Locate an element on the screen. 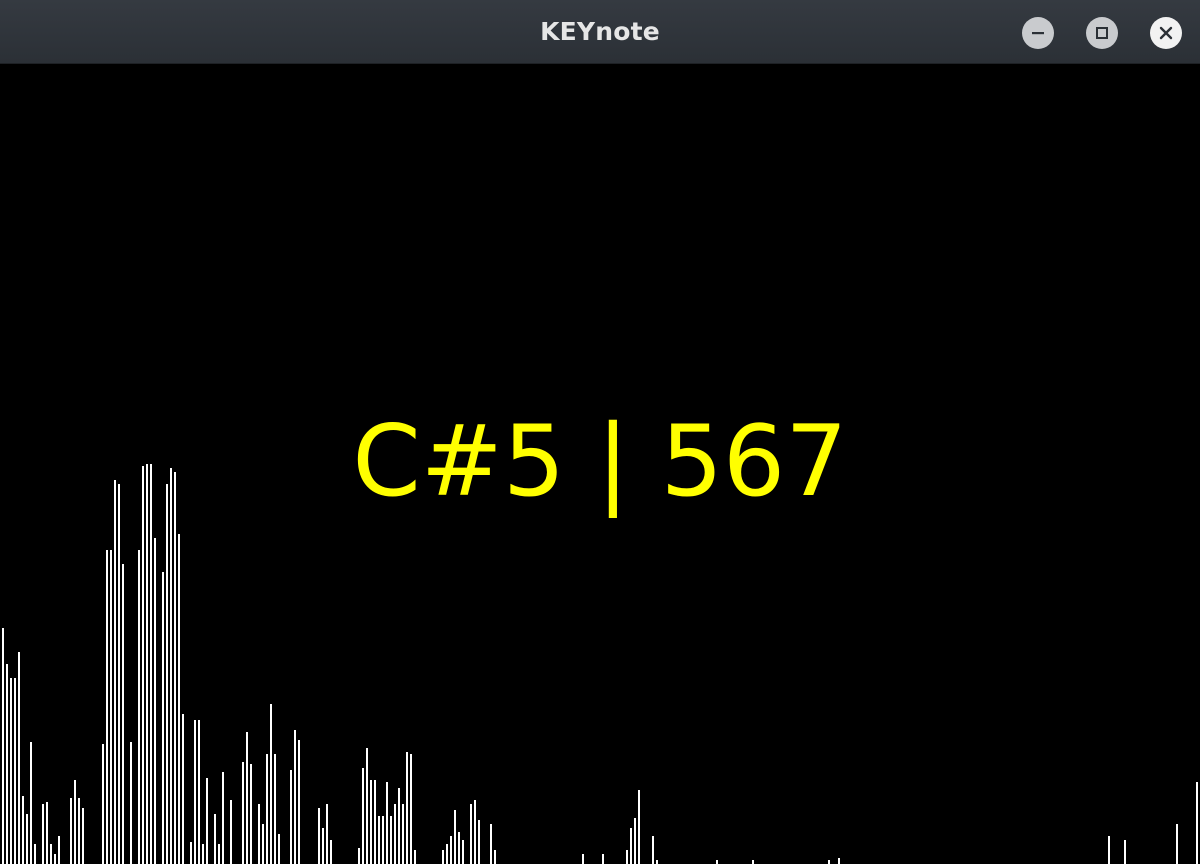 The image size is (1200, 864). minimize-button is located at coordinates (1038, 33).